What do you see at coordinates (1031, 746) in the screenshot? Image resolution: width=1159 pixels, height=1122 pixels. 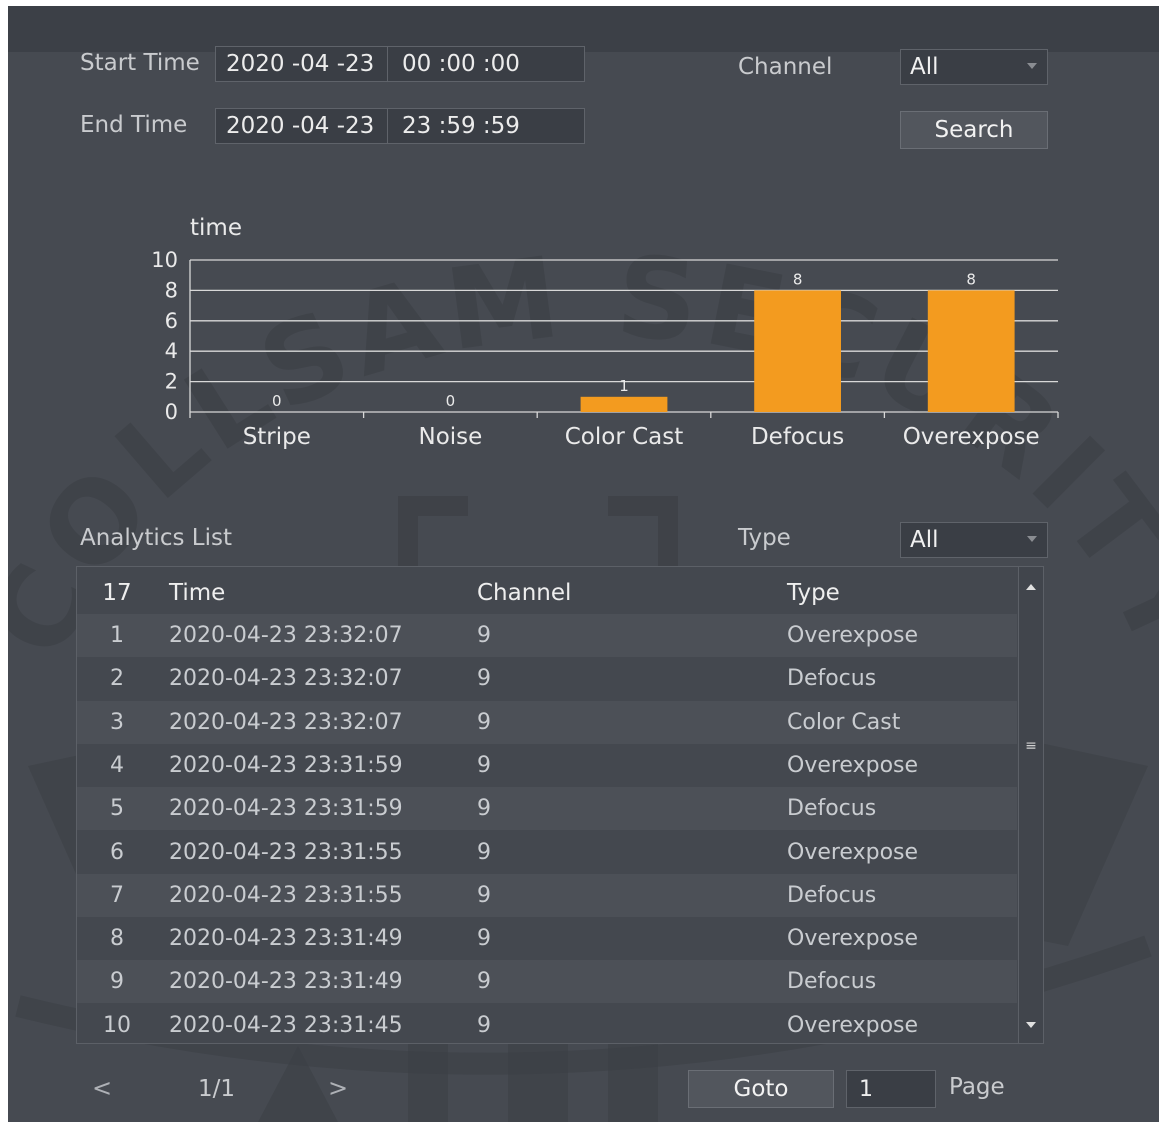 I see `scroll-grip-icon: ≡` at bounding box center [1031, 746].